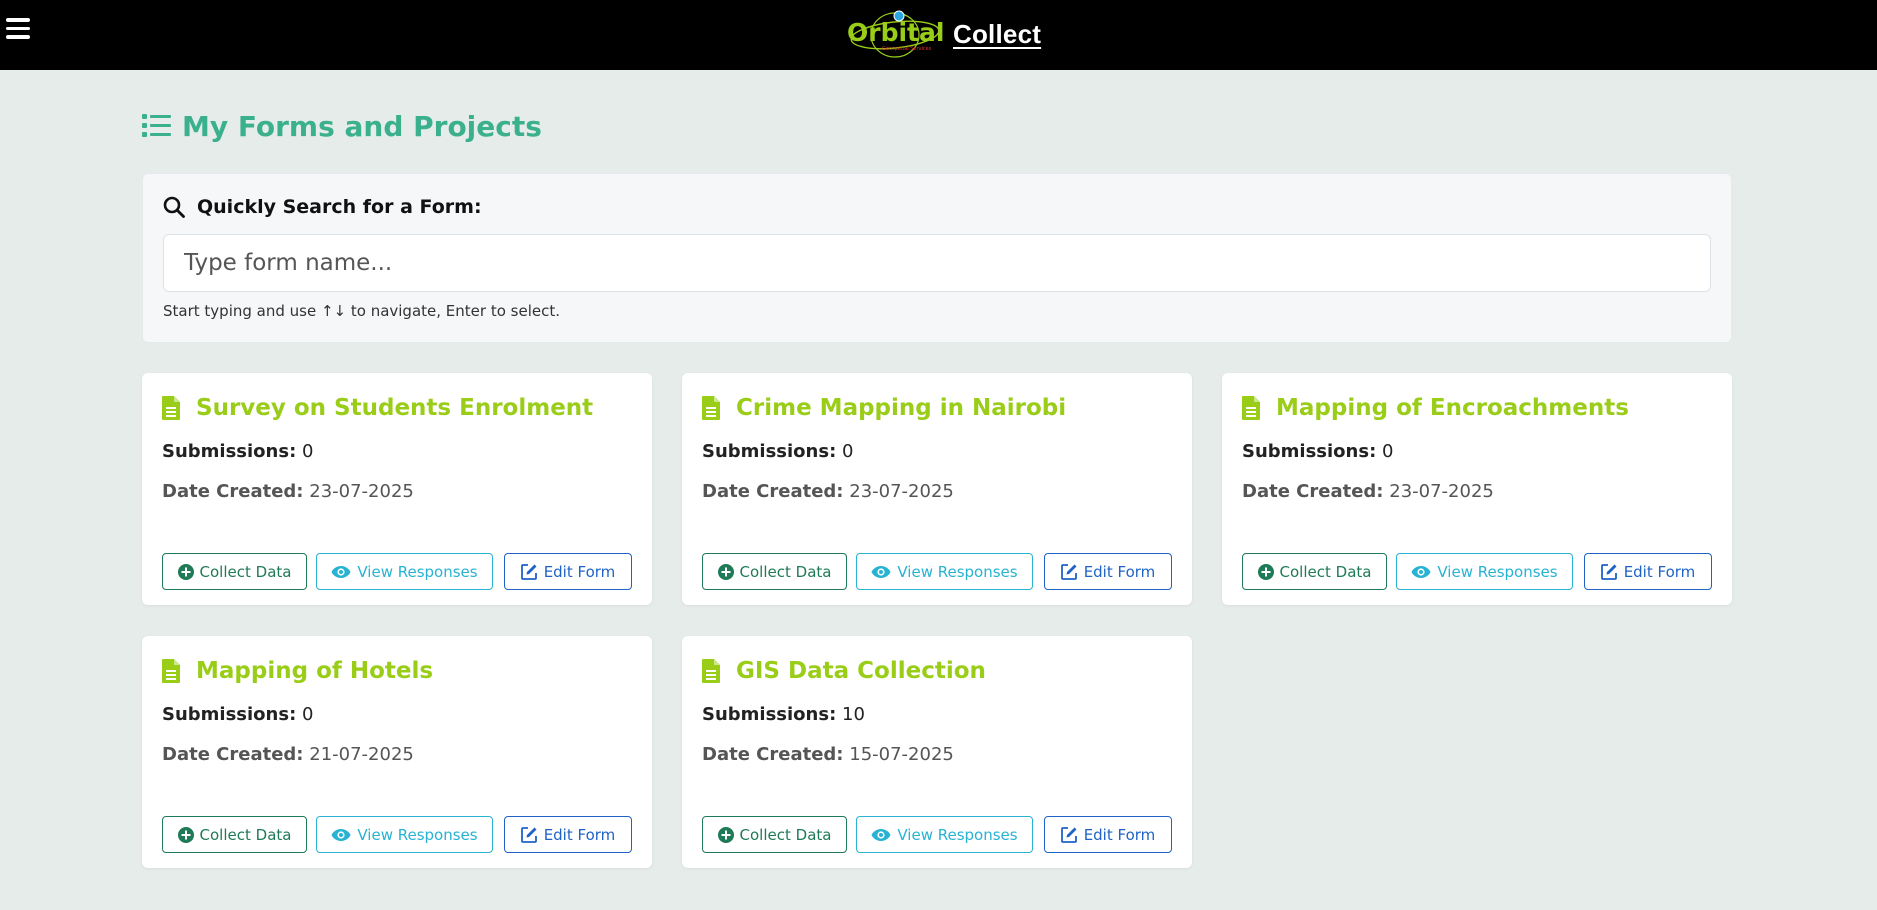  What do you see at coordinates (18, 30) in the screenshot?
I see `hamburger-menu-icon` at bounding box center [18, 30].